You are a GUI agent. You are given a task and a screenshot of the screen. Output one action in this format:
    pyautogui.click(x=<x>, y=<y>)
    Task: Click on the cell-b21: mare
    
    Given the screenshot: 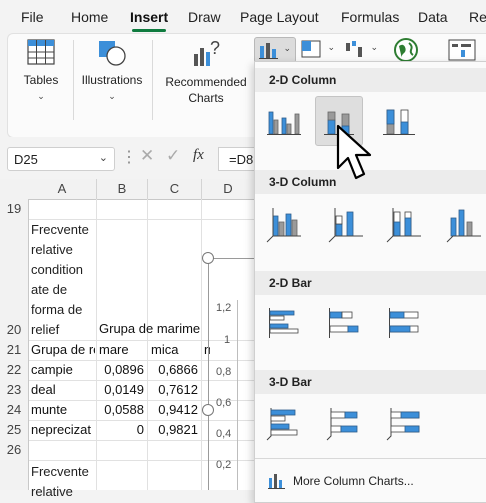 What is the action you would take?
    pyautogui.click(x=122, y=349)
    